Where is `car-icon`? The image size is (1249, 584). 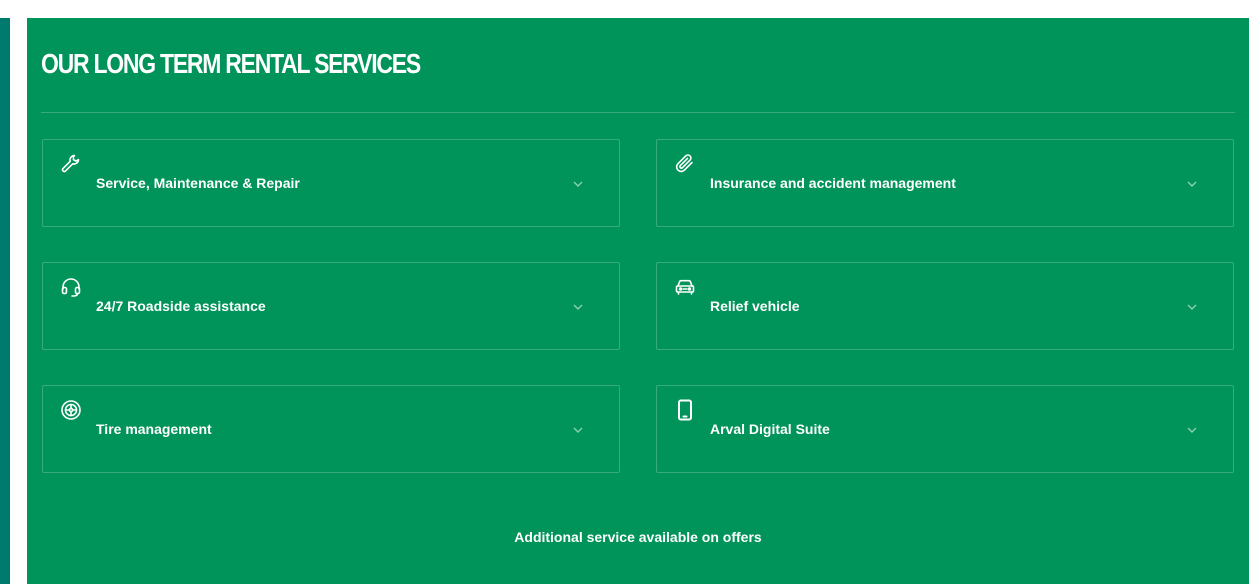 car-icon is located at coordinates (685, 287).